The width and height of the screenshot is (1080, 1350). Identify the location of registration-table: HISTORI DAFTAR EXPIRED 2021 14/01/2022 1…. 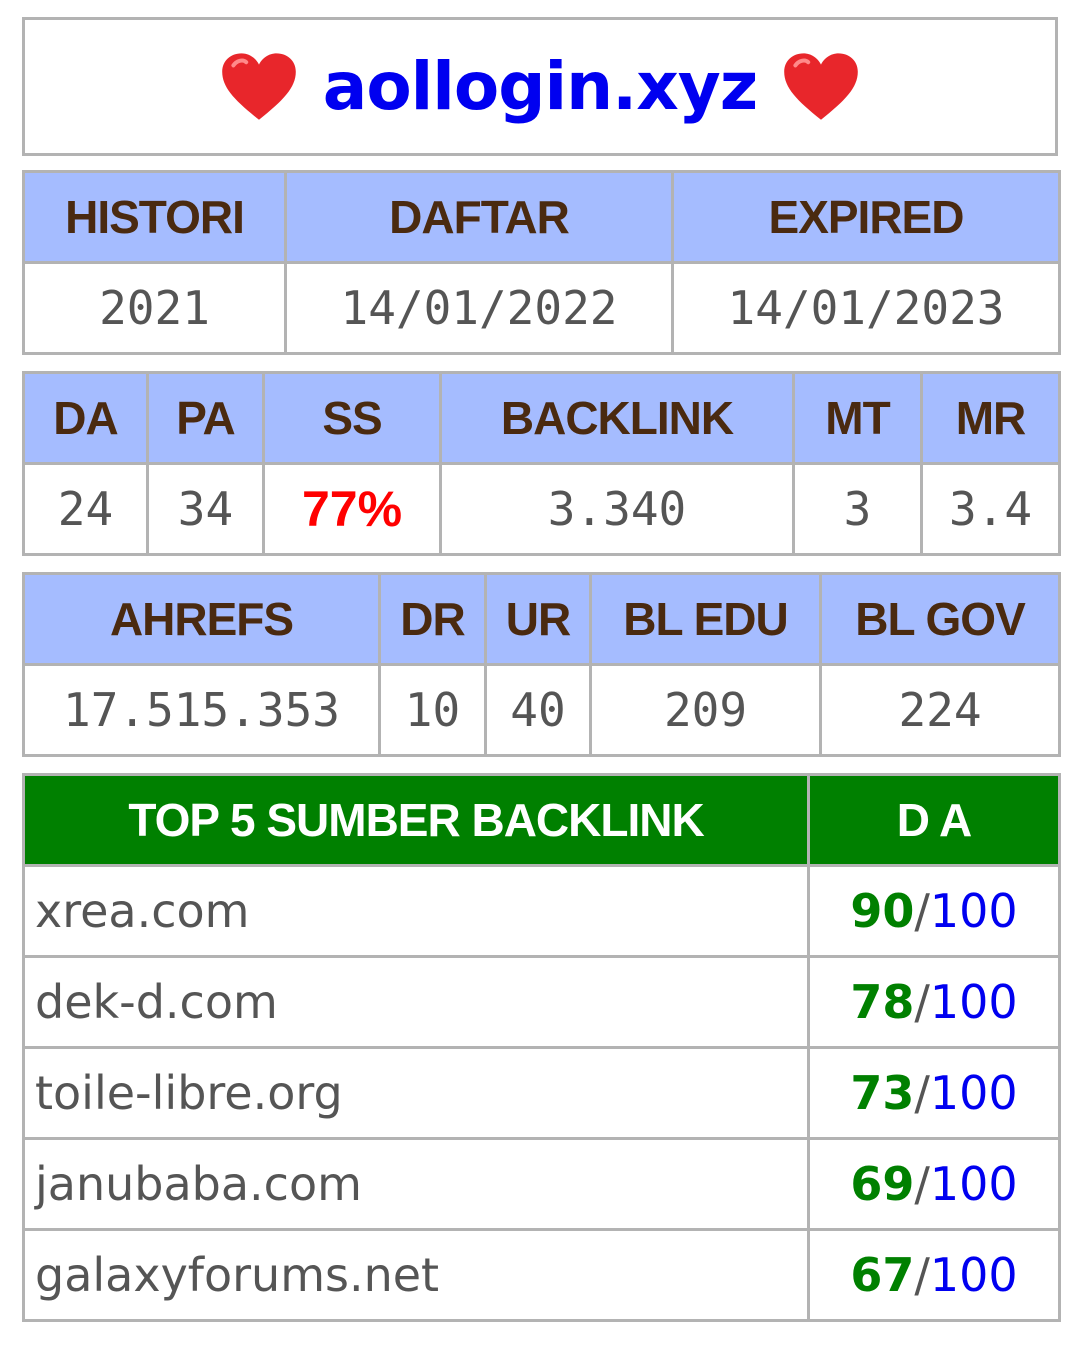
(541, 262).